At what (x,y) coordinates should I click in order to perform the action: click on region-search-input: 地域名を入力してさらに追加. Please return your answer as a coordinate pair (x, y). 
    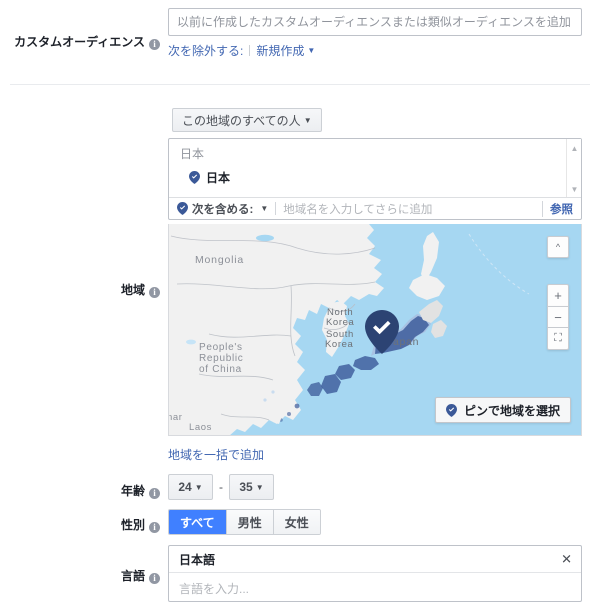
    Looking at the image, I should click on (412, 209).